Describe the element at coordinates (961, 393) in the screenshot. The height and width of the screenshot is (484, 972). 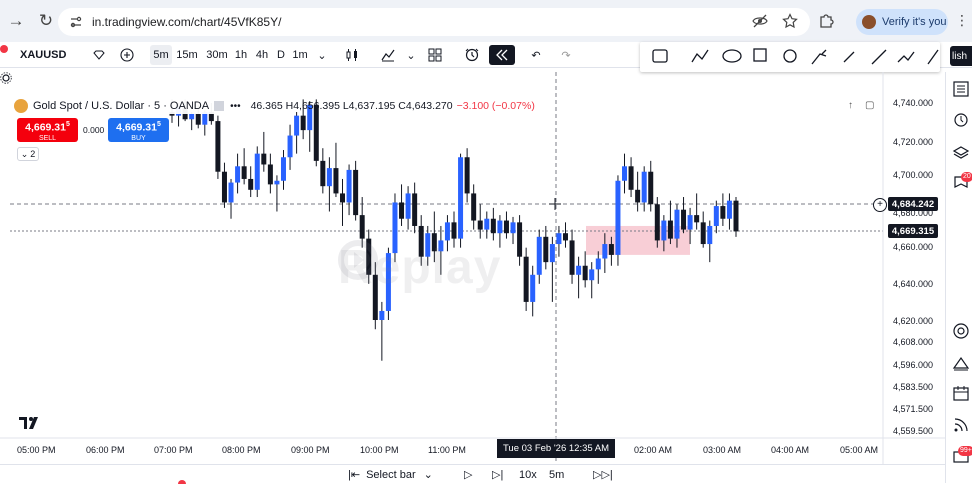
I see `calendar-icon` at that location.